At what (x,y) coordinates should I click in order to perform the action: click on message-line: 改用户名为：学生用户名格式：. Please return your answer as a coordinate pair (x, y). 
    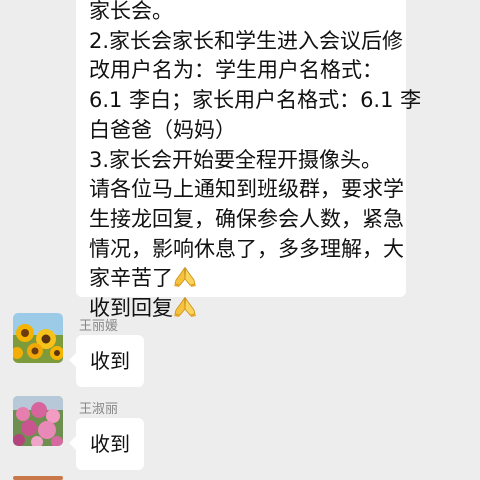
    Looking at the image, I should click on (236, 70).